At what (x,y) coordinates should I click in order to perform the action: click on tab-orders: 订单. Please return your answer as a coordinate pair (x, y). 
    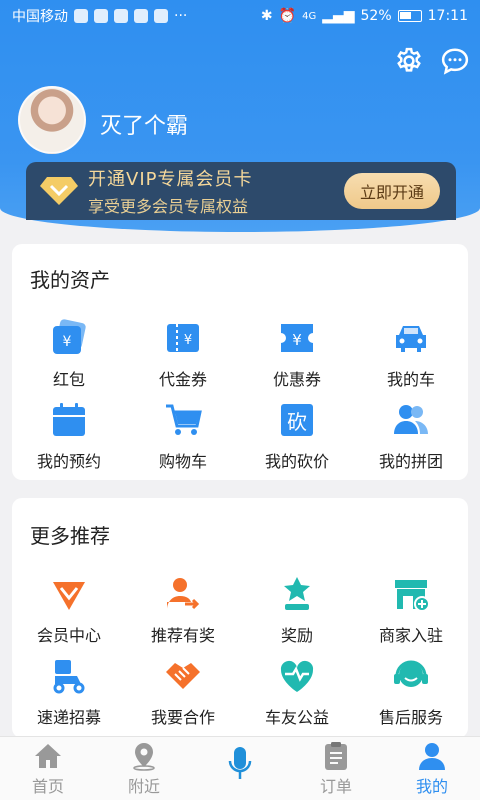
    Looking at the image, I should click on (336, 768).